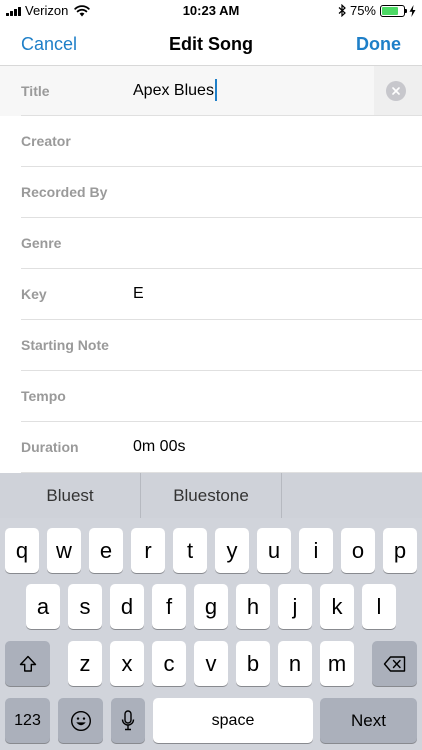  I want to click on duration-label: Duration, so click(50, 447).